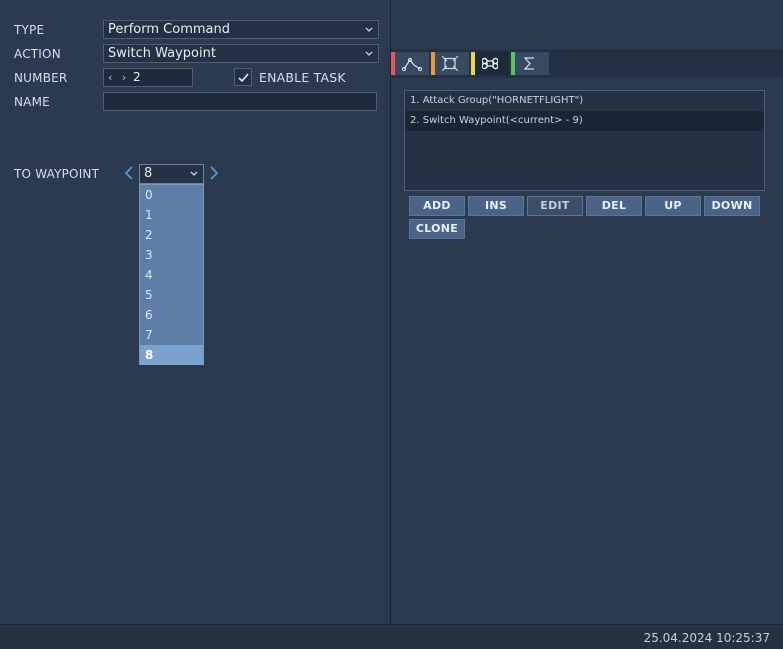 This screenshot has width=783, height=649. I want to click on waypoint-option: 0, so click(171, 195).